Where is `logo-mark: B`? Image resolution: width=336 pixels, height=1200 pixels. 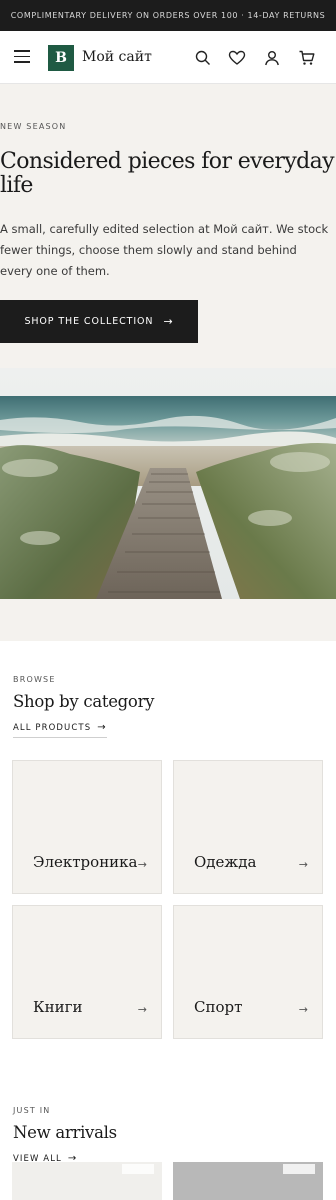
logo-mark: B is located at coordinates (61, 58).